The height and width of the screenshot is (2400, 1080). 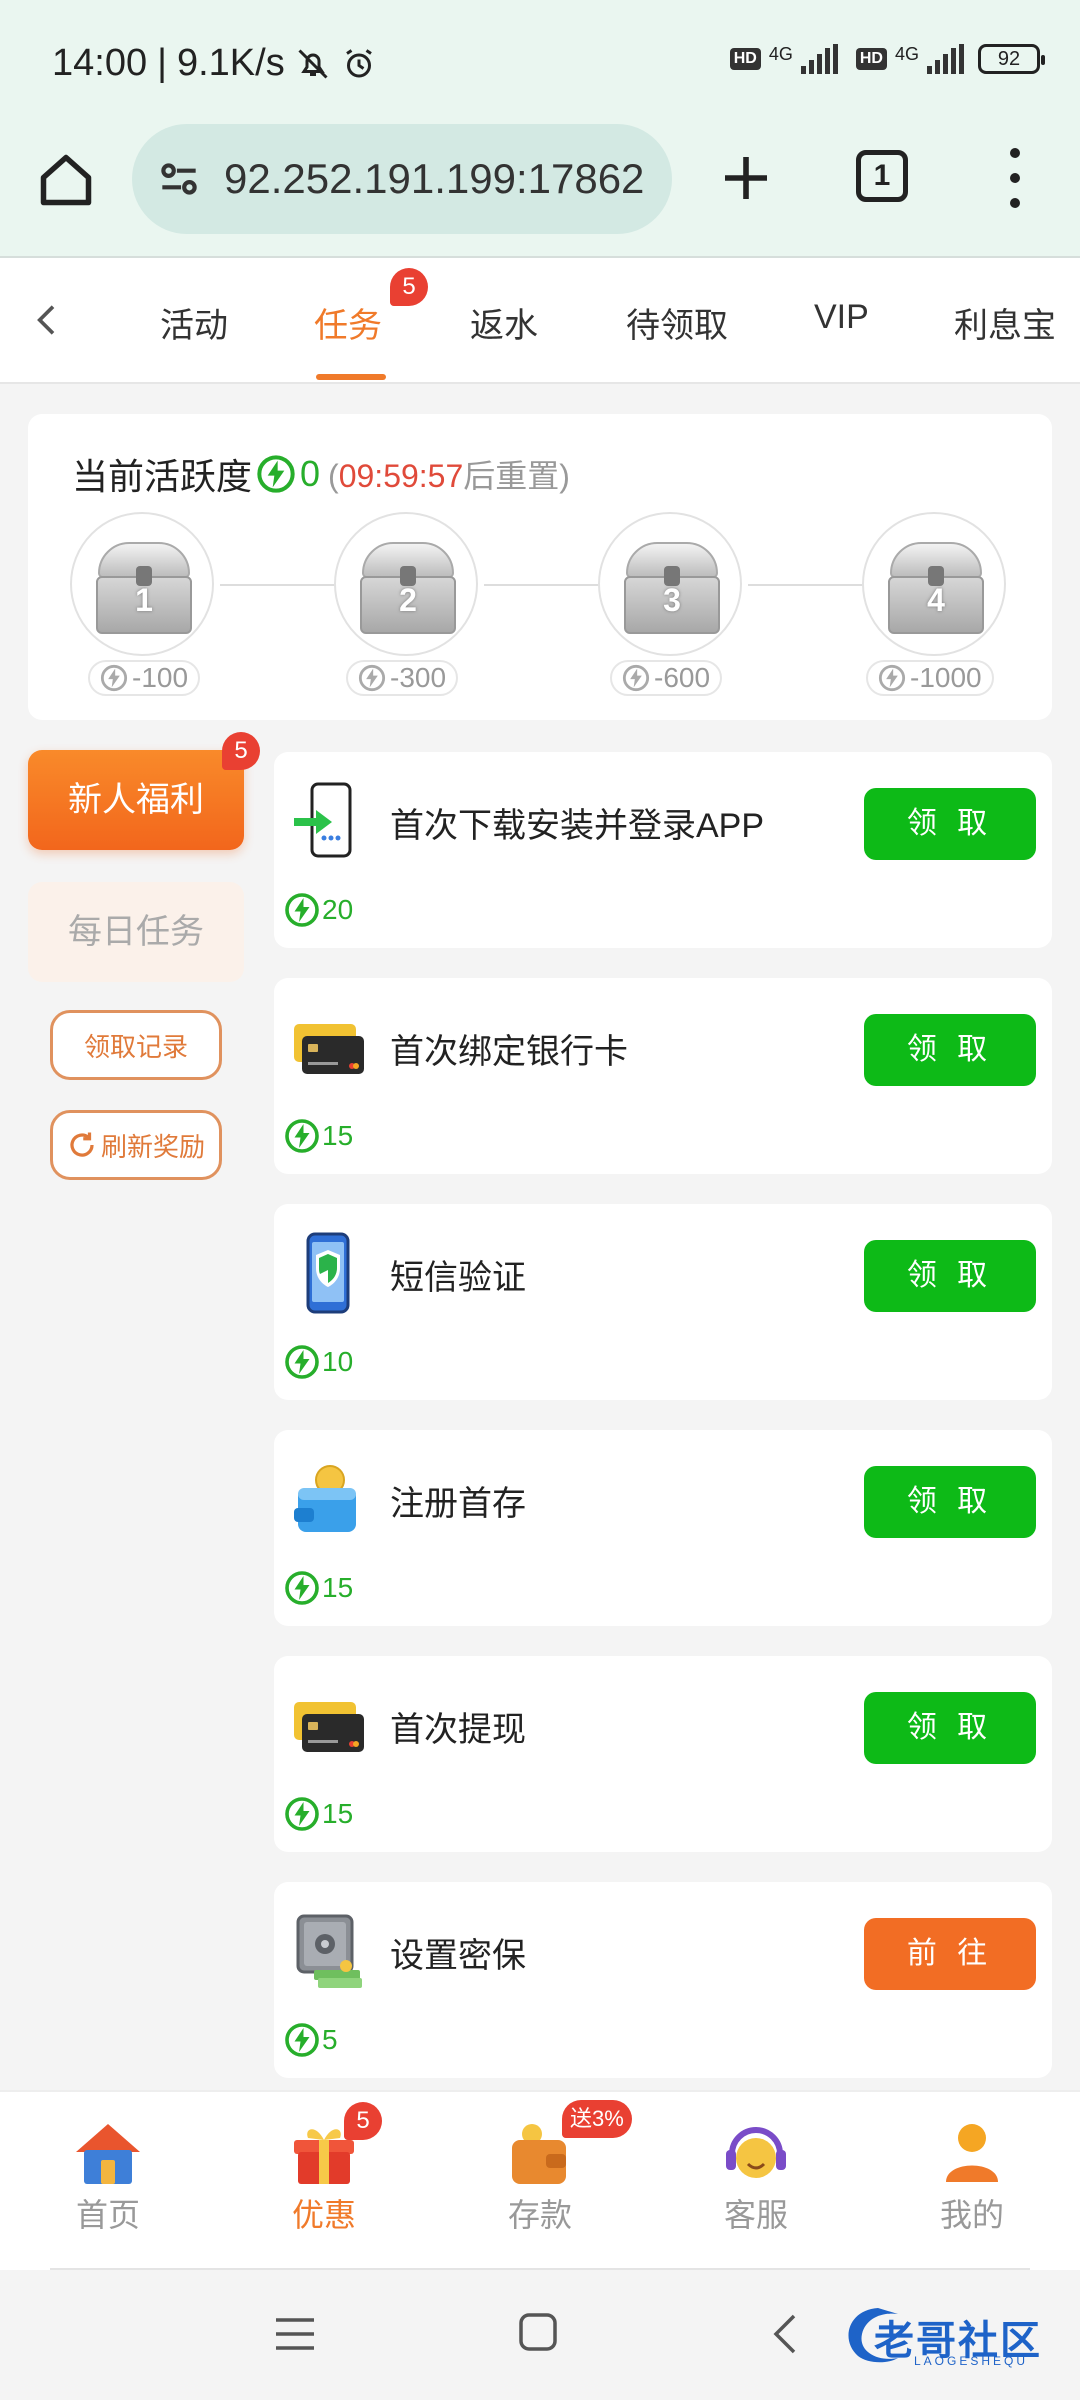 I want to click on nav-home: 首页, so click(x=108, y=2176).